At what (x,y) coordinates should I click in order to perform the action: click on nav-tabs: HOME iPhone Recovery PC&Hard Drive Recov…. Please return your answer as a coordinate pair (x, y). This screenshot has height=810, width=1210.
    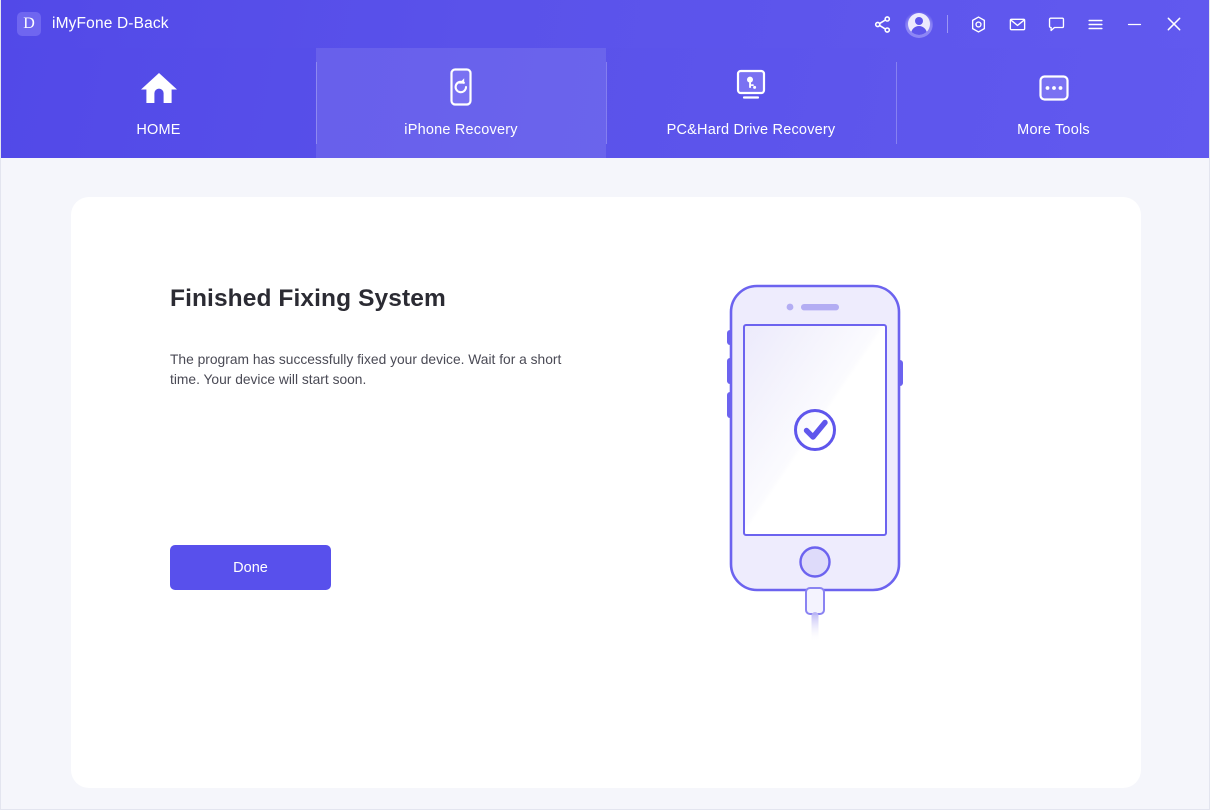
    Looking at the image, I should click on (605, 103).